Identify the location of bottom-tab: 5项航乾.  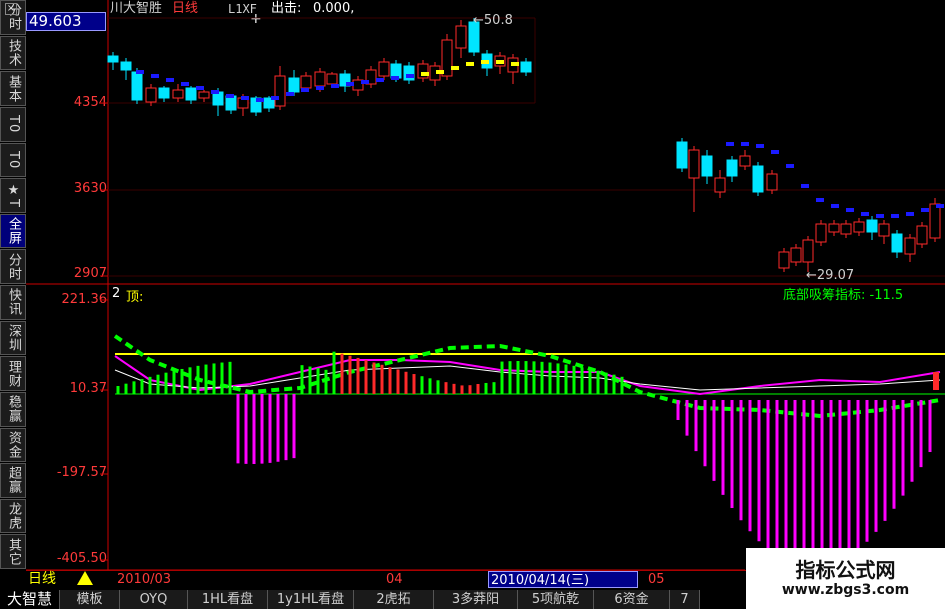
(556, 599).